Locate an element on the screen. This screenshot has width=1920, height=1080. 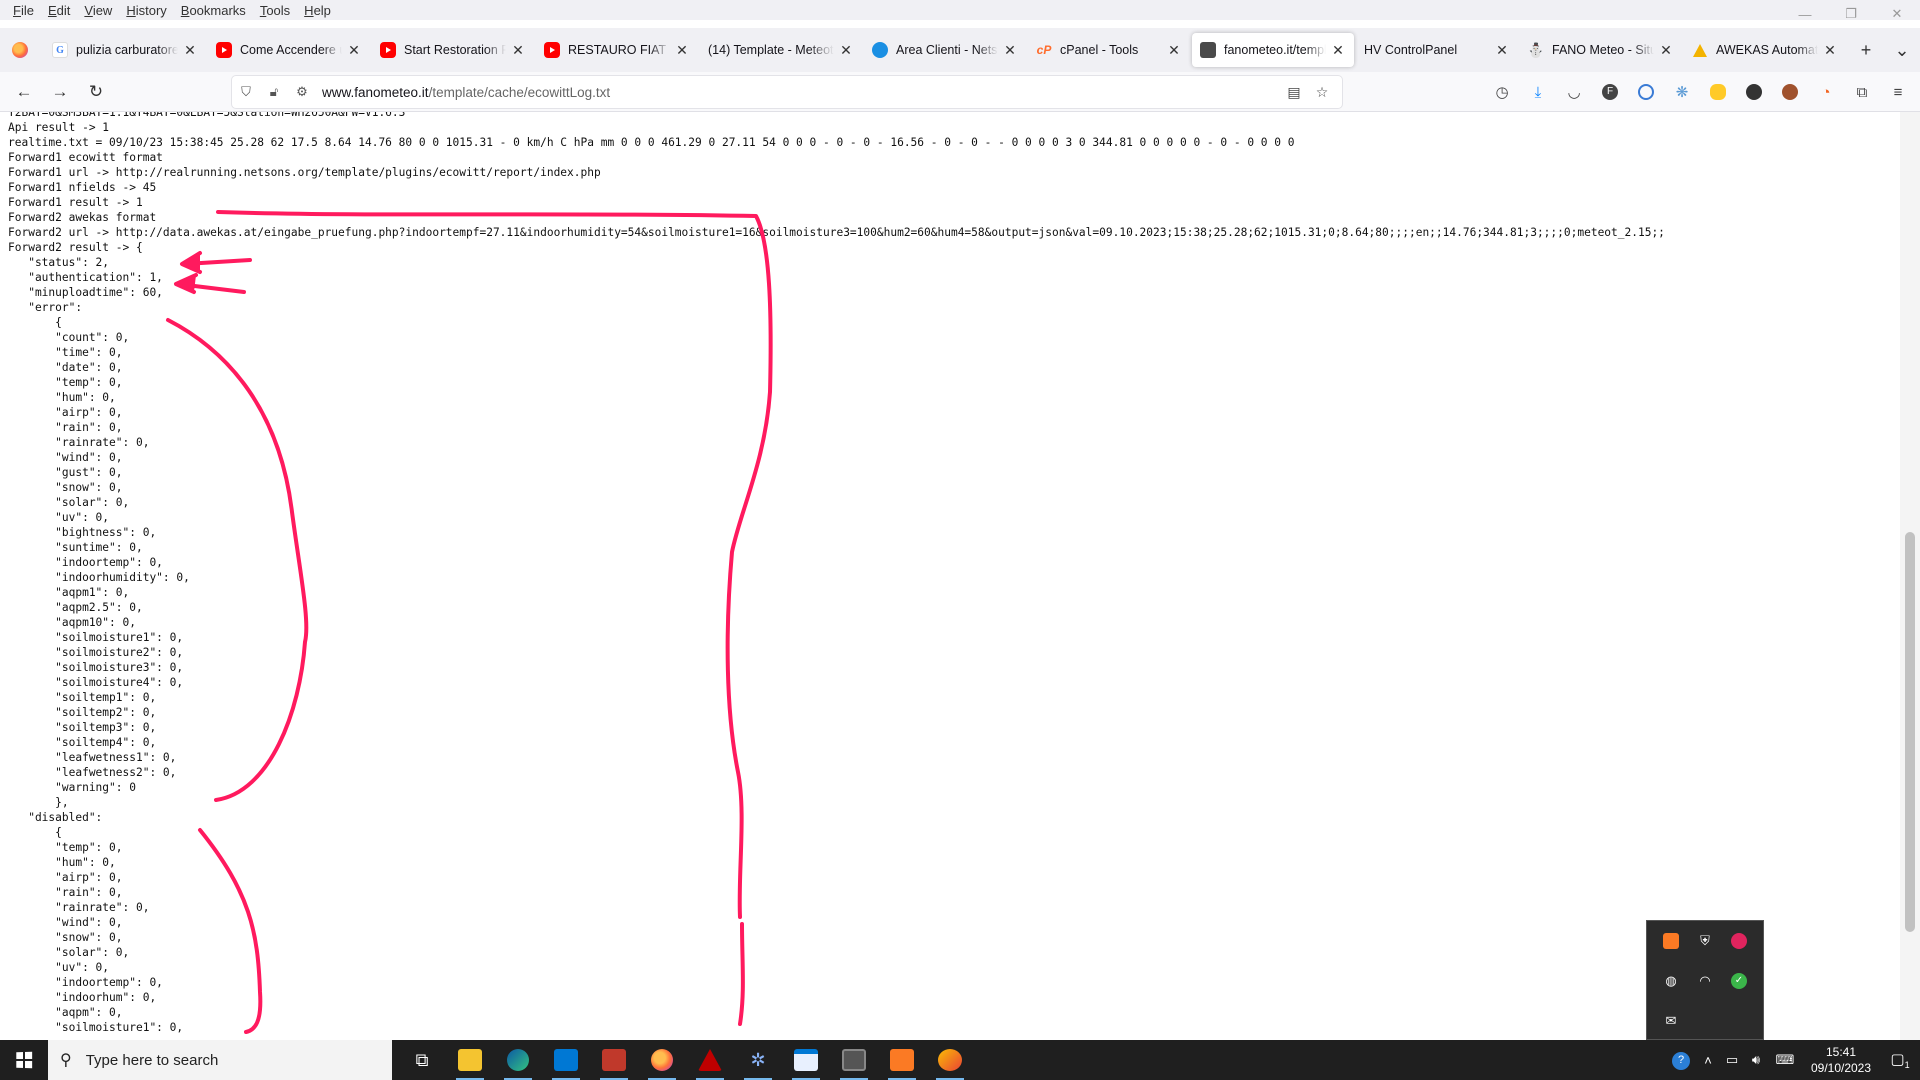
scrollbar-thumb is located at coordinates (1910, 732).